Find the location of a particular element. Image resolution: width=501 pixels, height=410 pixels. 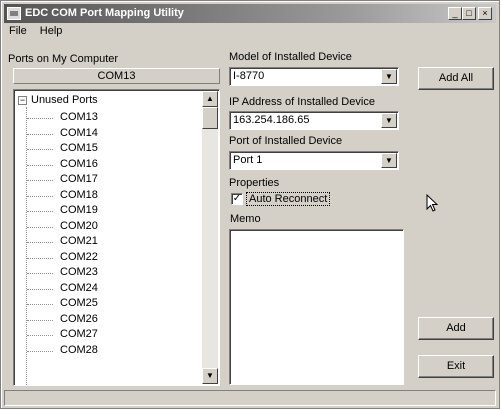

port-value: Port 1 is located at coordinates (248, 160).